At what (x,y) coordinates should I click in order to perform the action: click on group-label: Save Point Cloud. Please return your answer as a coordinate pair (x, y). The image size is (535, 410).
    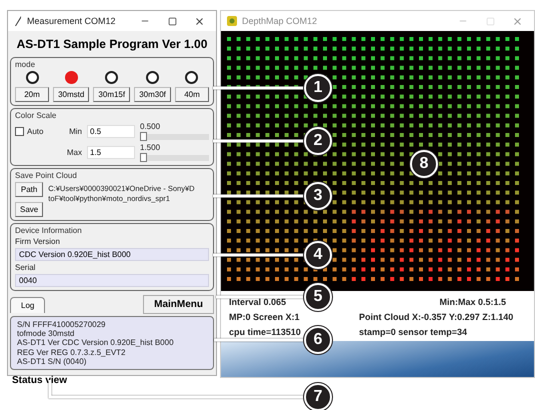
    Looking at the image, I should click on (46, 175).